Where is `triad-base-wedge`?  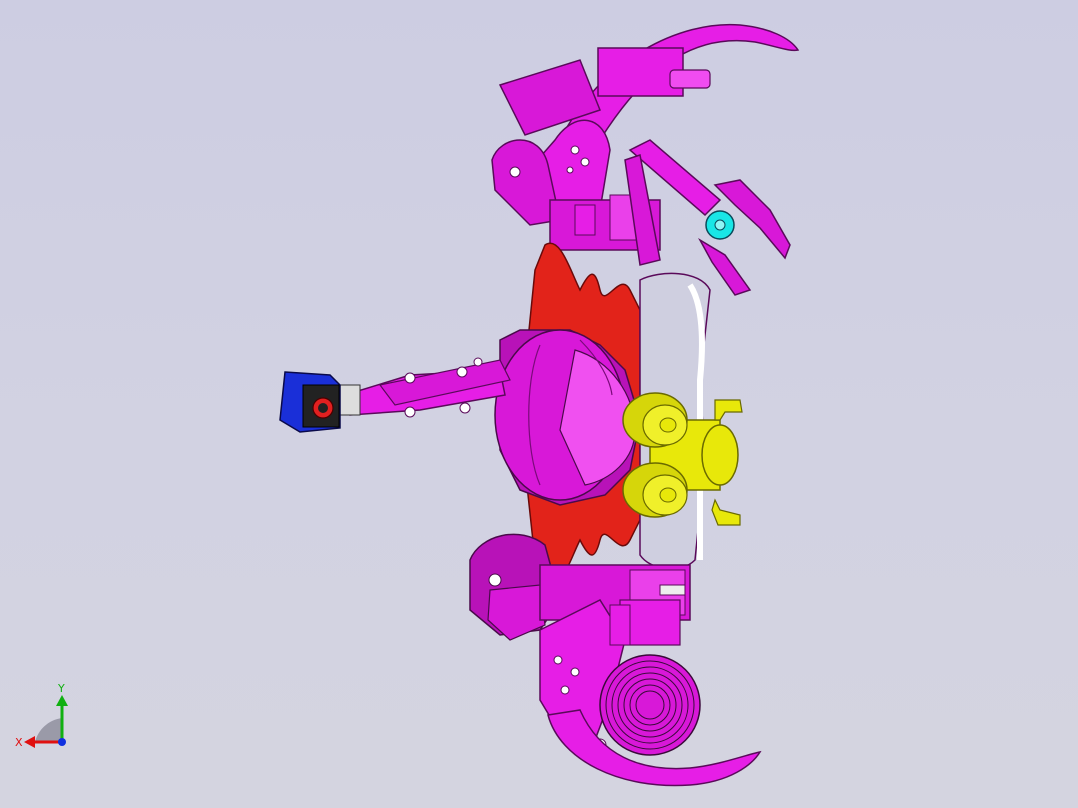 triad-base-wedge is located at coordinates (48, 730).